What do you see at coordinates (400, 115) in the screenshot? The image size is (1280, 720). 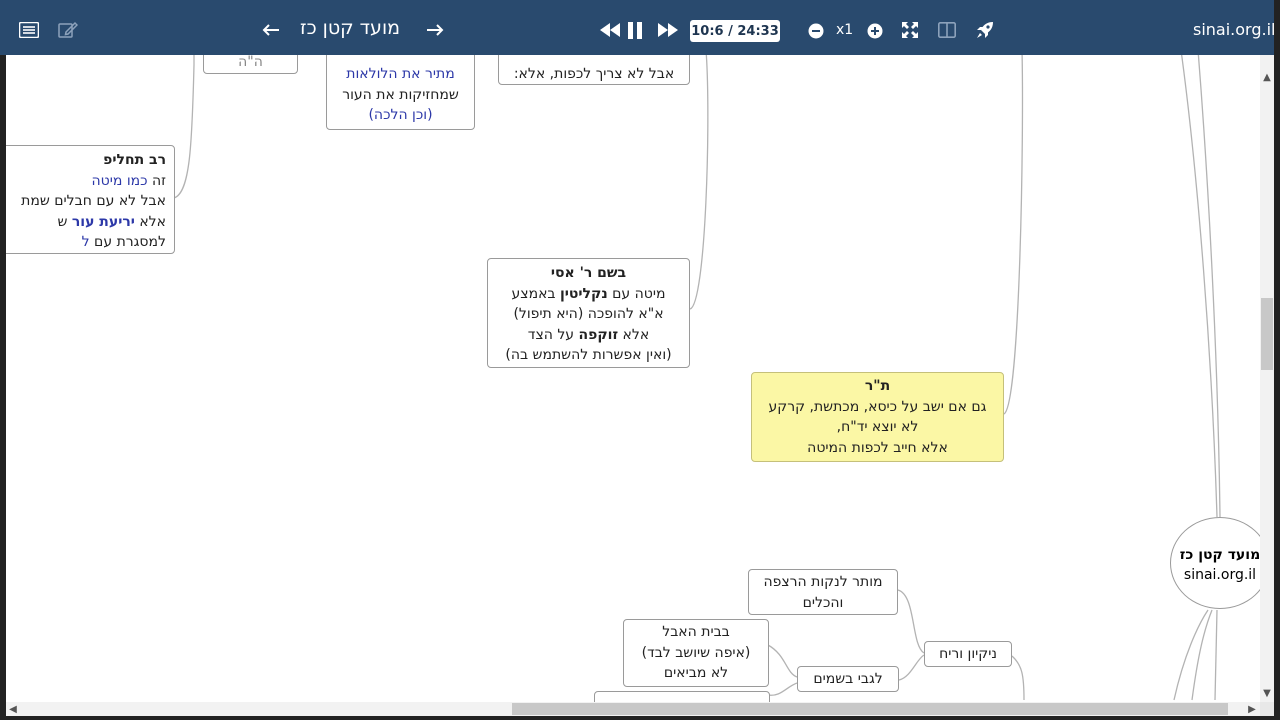 I see `node-line: (וכן הלכה)` at bounding box center [400, 115].